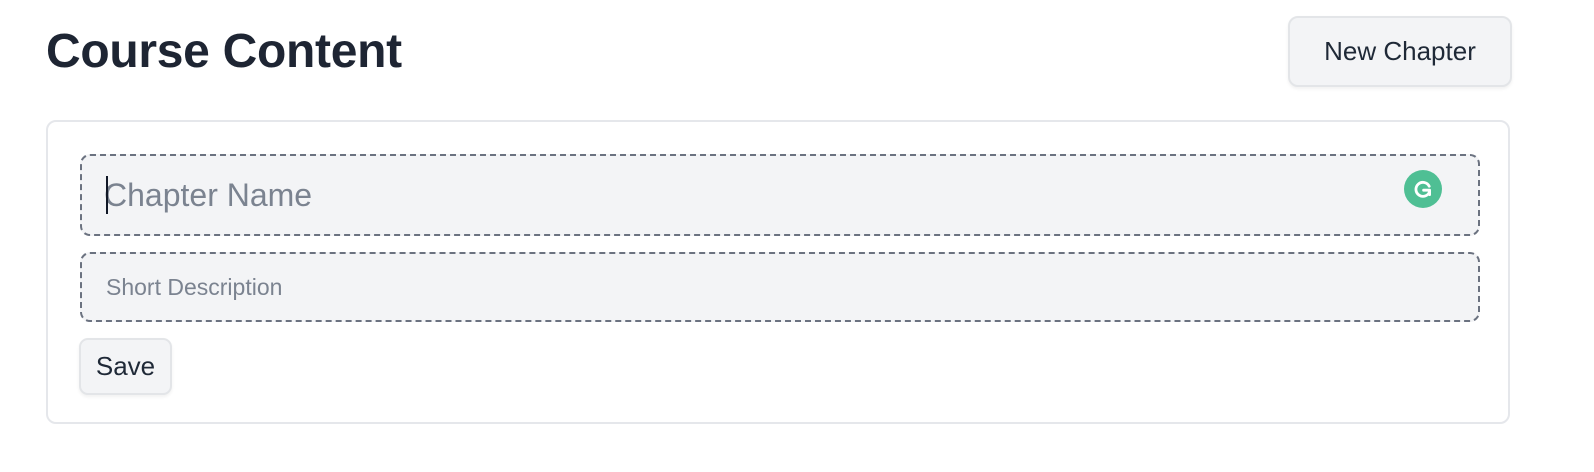  Describe the element at coordinates (749, 195) in the screenshot. I see `chapter-name-input` at that location.